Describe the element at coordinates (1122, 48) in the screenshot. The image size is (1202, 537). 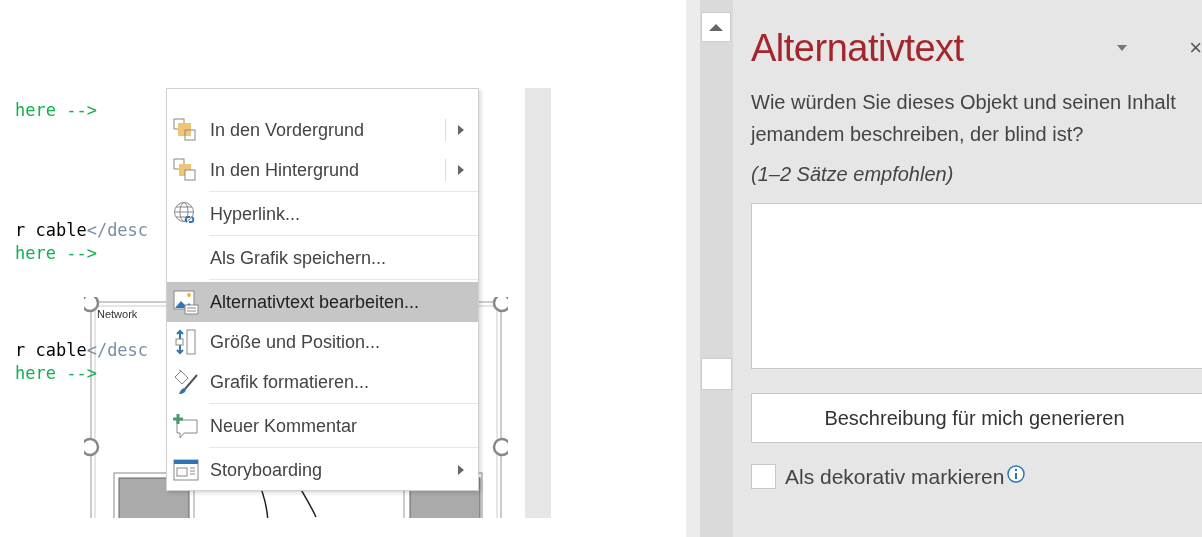
I see `dropdown-caret-icon` at that location.